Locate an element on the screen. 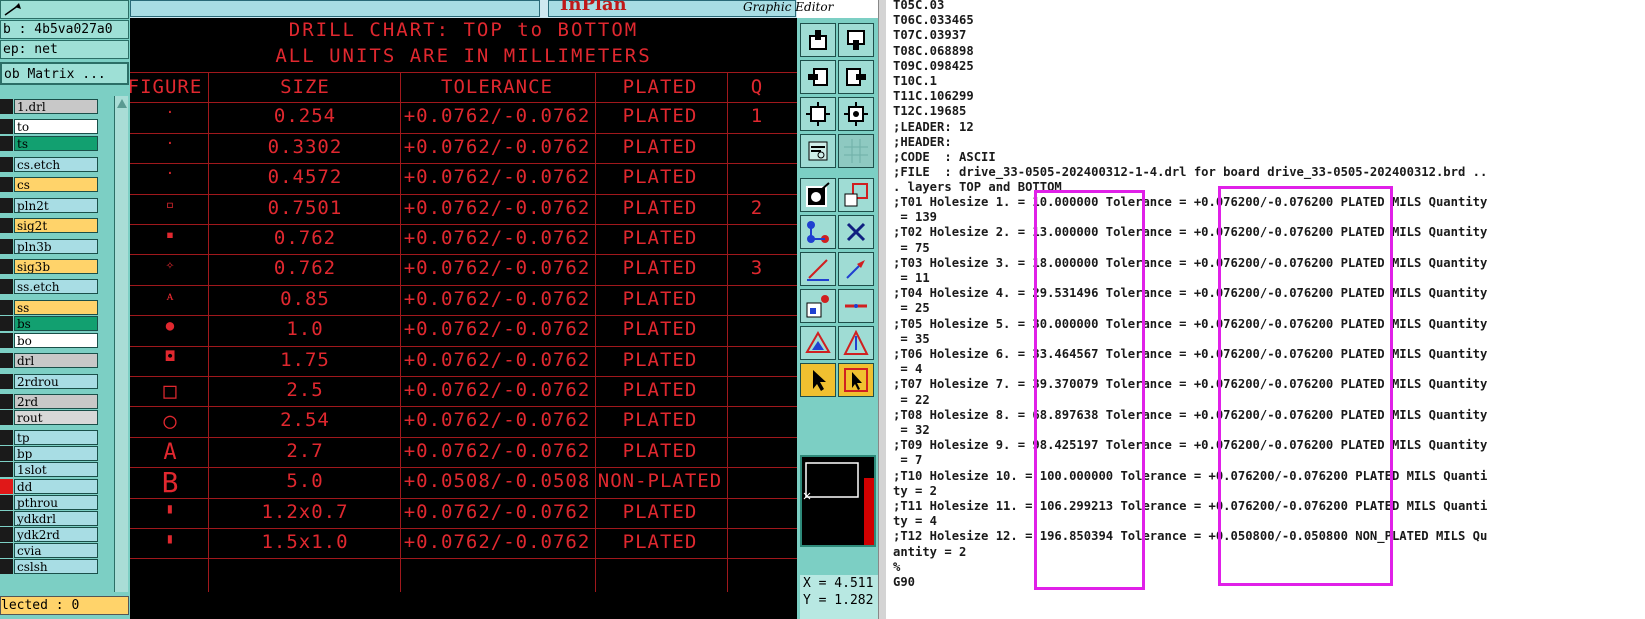 Image resolution: width=1645 pixels, height=619 pixels. layer-item: pln2t is located at coordinates (56, 205).